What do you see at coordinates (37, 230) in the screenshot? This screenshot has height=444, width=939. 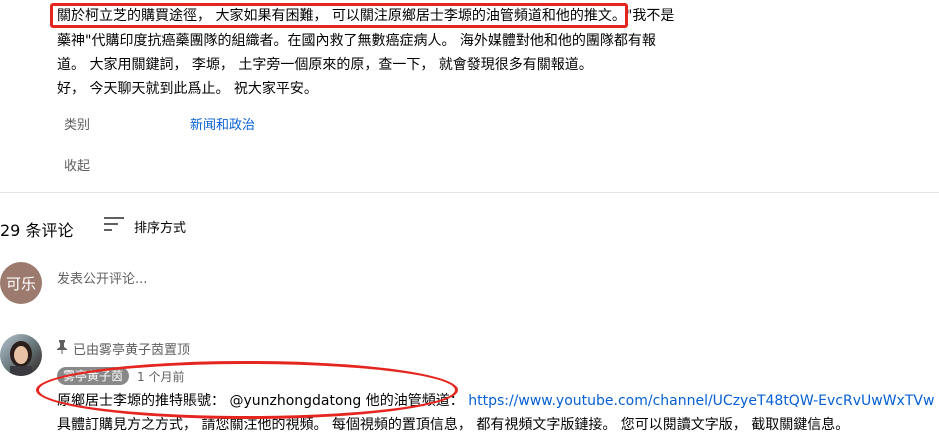 I see `comments-count: 29 条评论` at bounding box center [37, 230].